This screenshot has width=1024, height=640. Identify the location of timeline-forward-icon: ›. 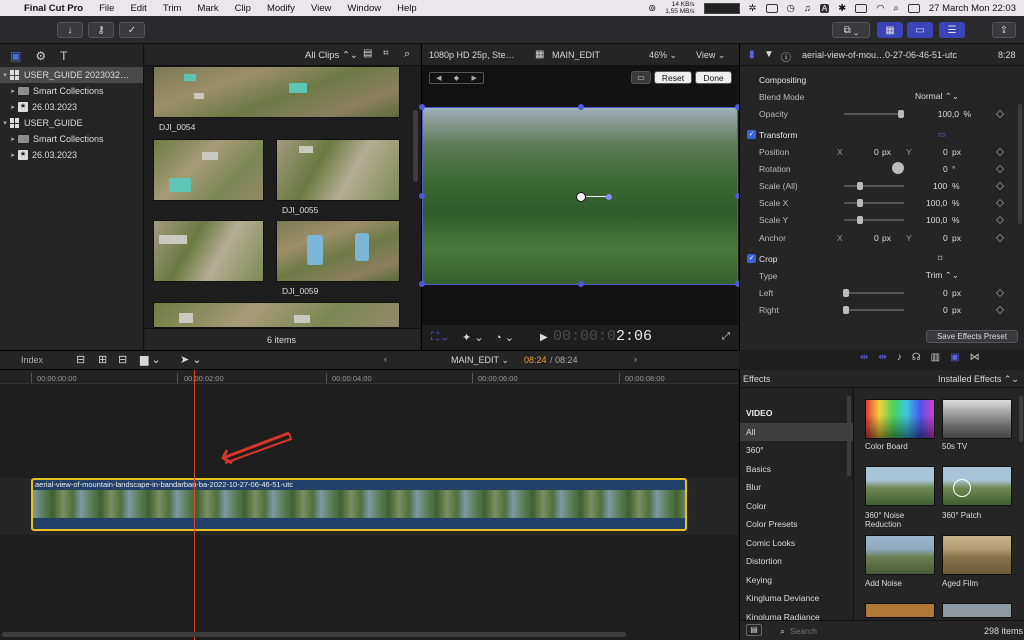
(635, 359).